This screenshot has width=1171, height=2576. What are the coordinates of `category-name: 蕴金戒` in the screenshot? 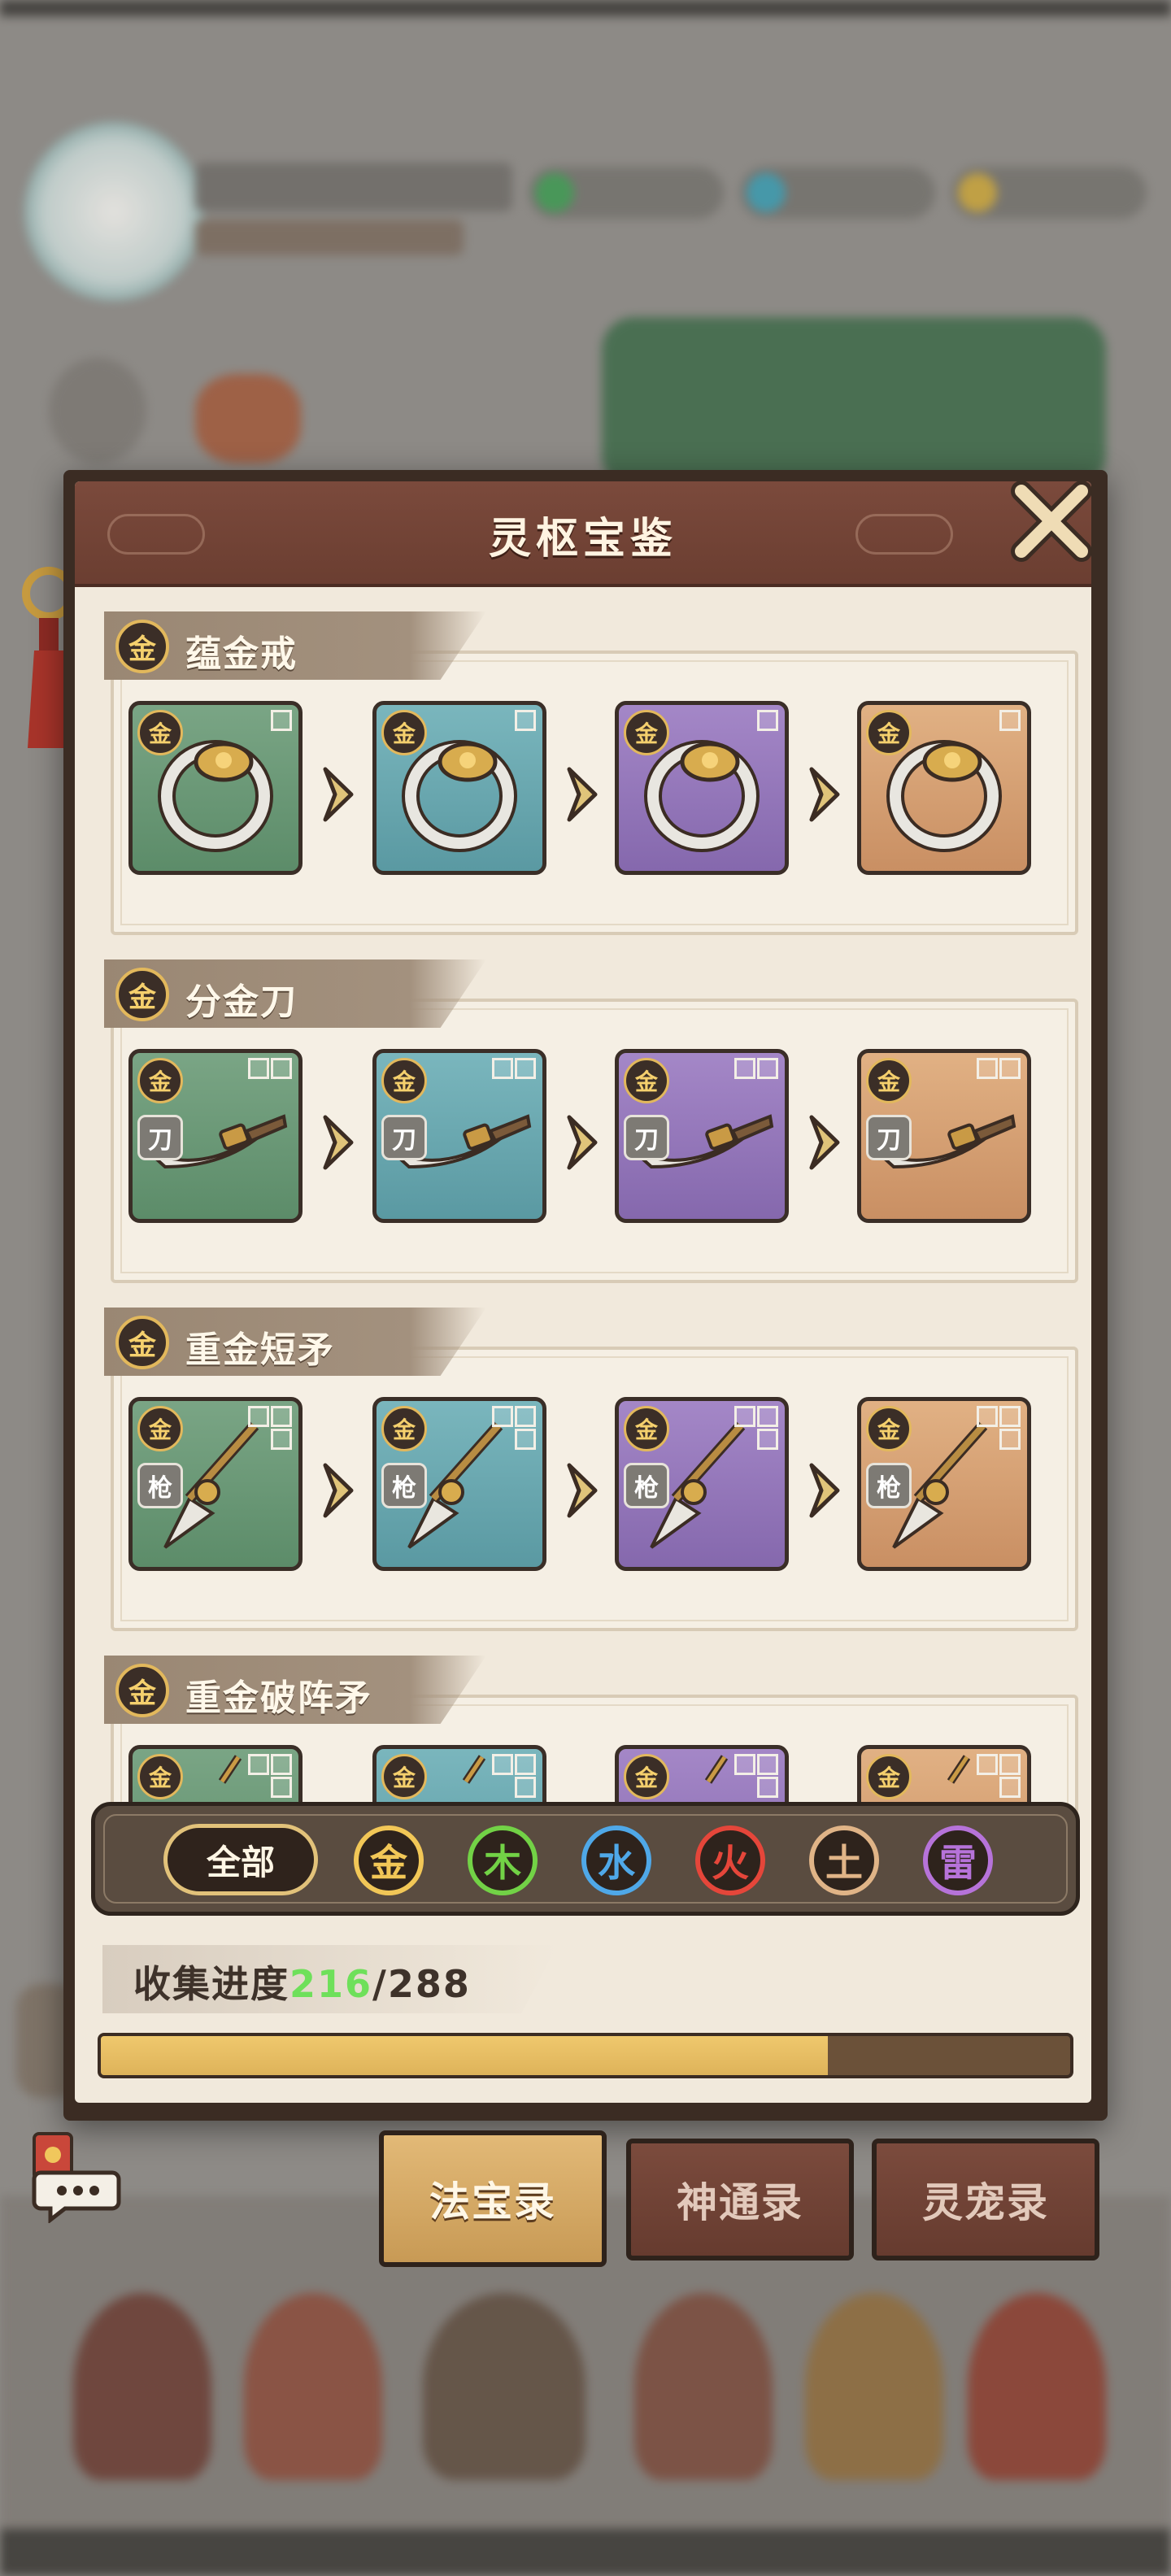 It's located at (242, 654).